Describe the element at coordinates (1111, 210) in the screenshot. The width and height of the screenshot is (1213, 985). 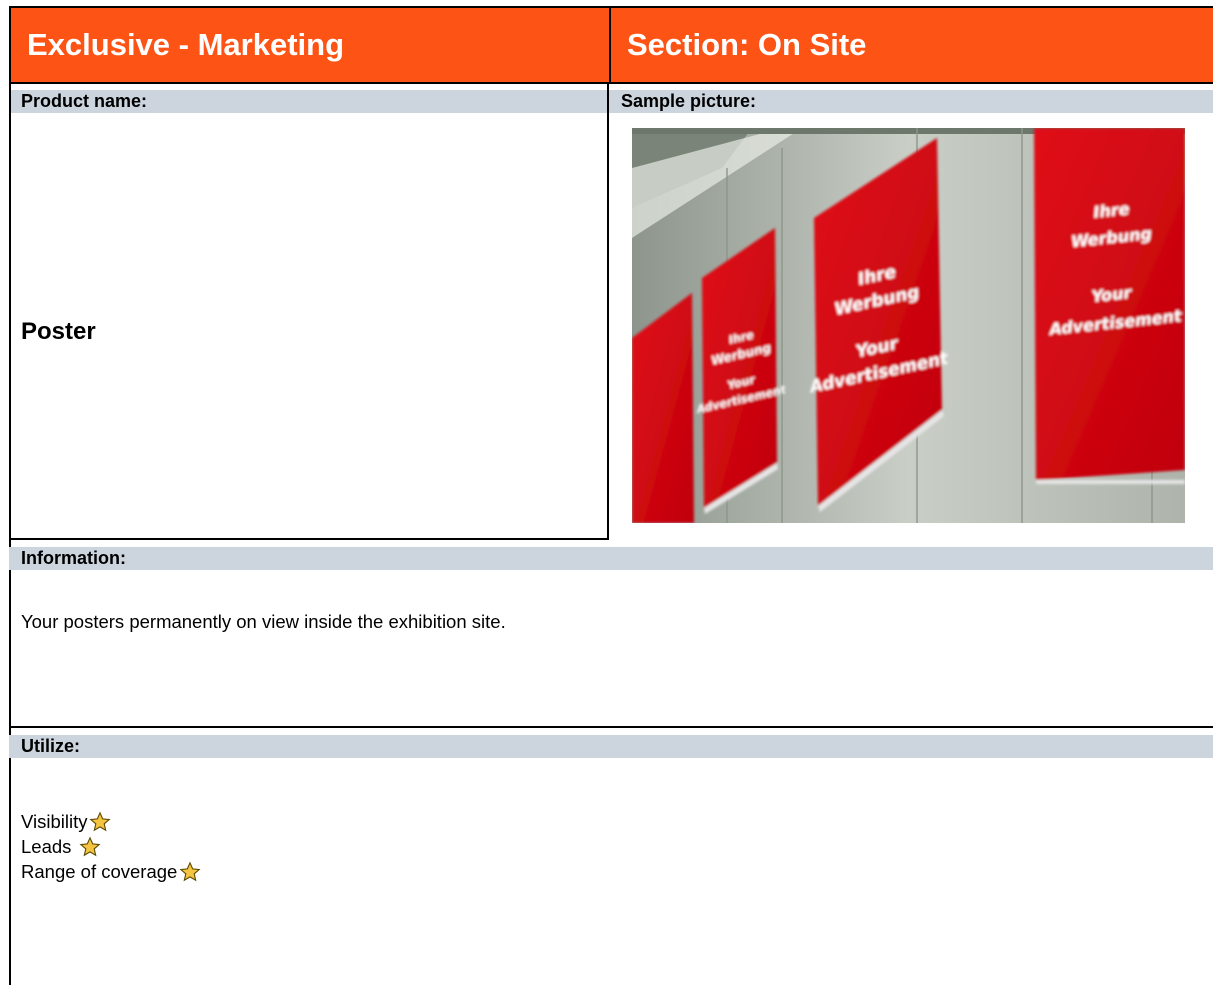
I see `poster4-line1: Ihre` at that location.